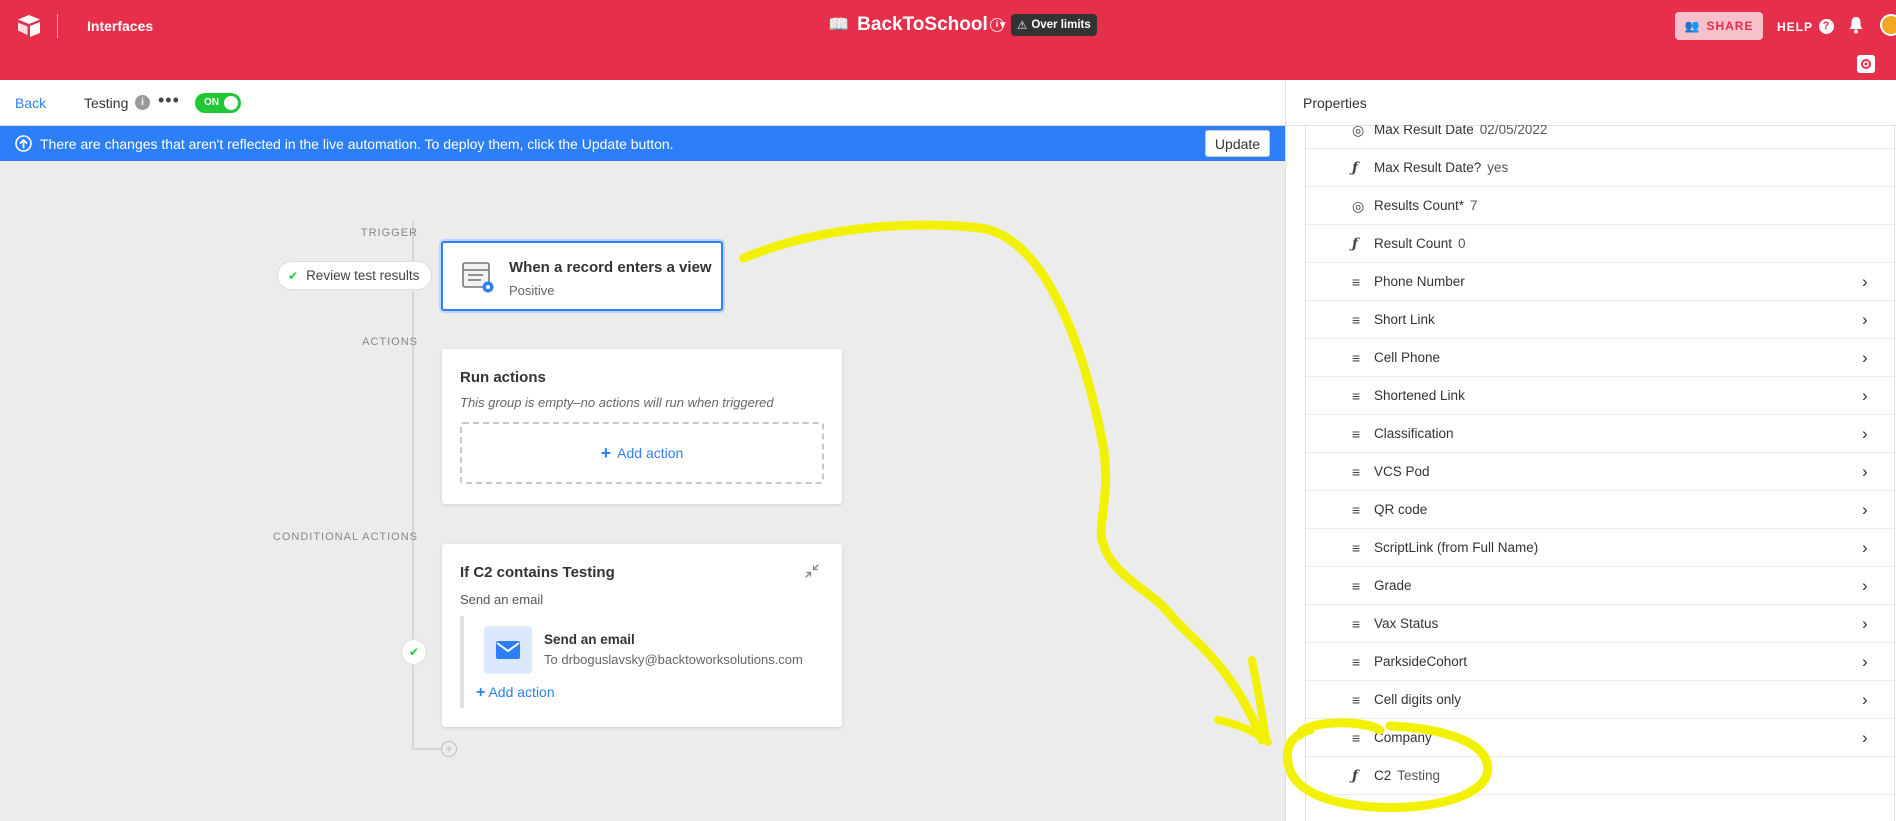  What do you see at coordinates (1054, 25) in the screenshot?
I see `over-limits-badge: ⚠ Over limits` at bounding box center [1054, 25].